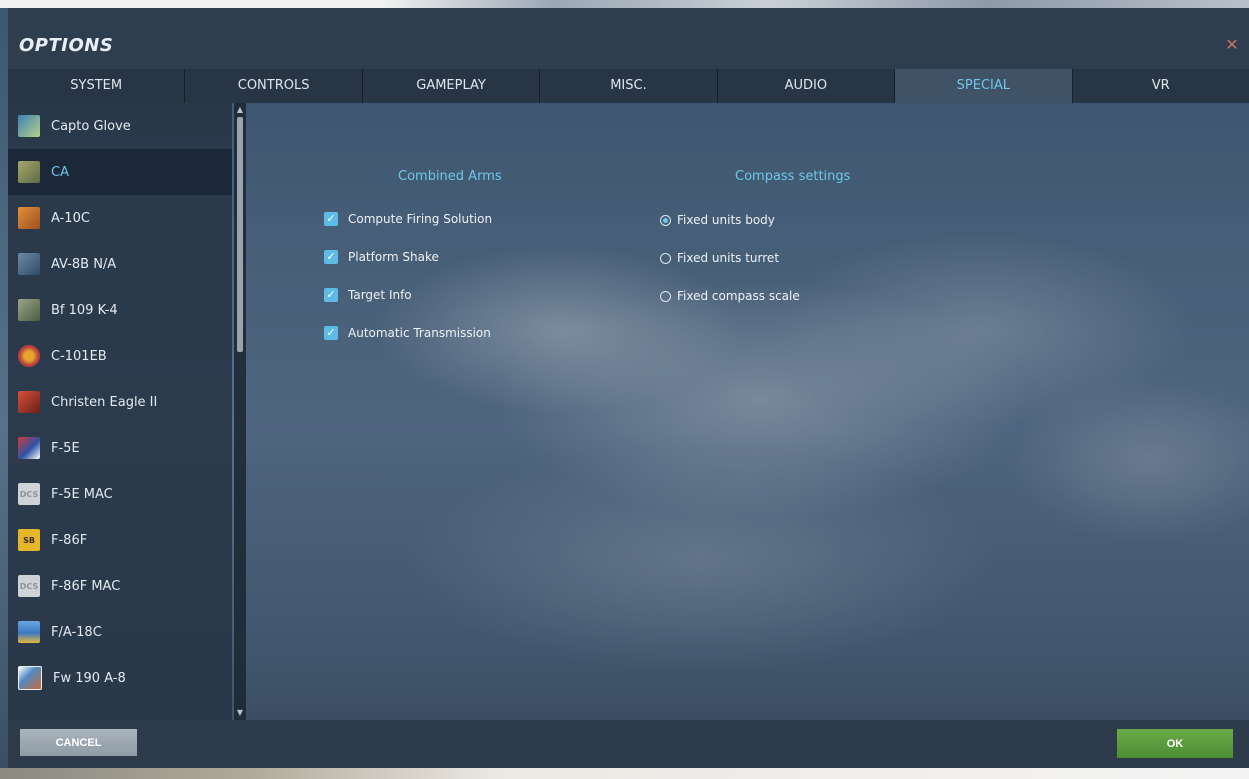 The height and width of the screenshot is (779, 1249). I want to click on option-label: Compute Firing Solution, so click(420, 219).